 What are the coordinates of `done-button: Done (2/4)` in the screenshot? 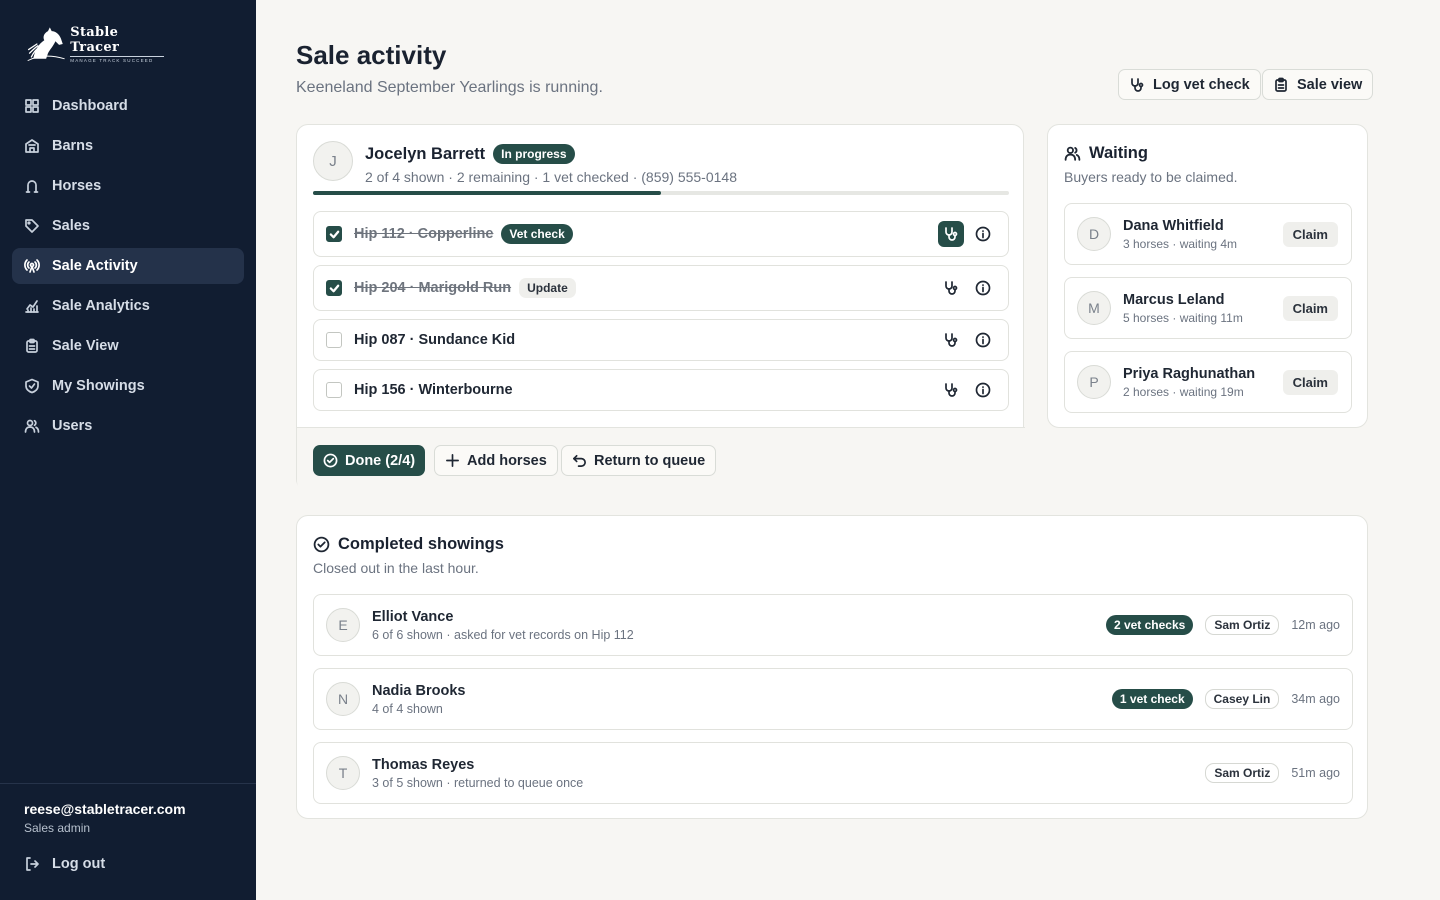 It's located at (369, 460).